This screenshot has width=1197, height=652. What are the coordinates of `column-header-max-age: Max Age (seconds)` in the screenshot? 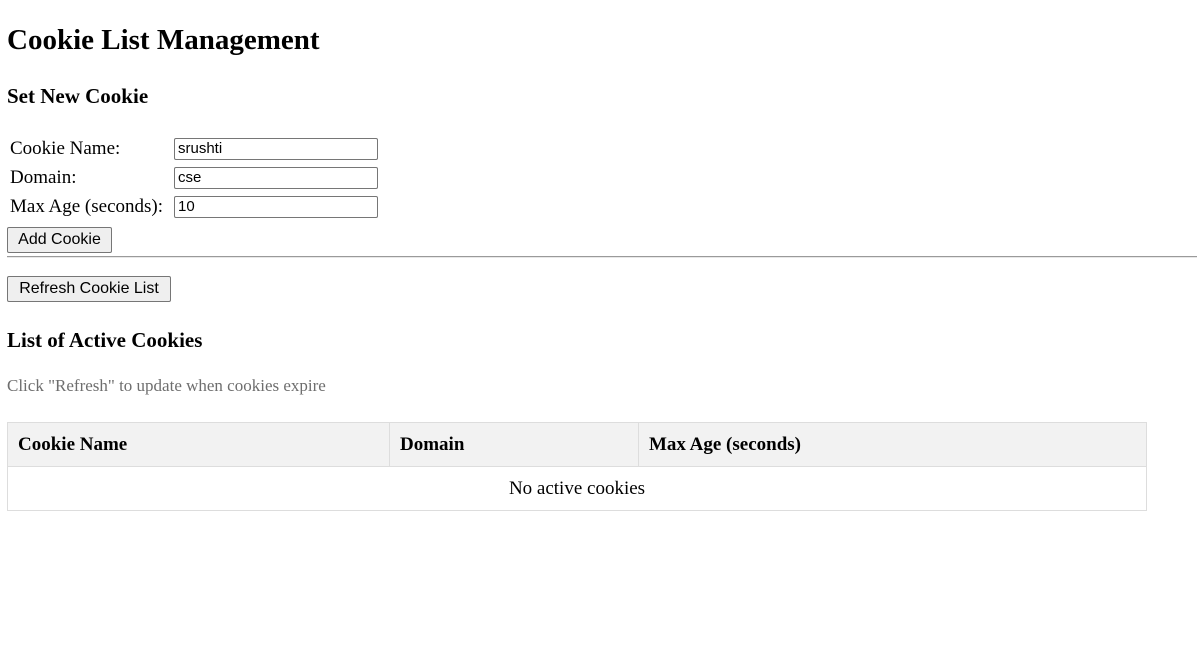 It's located at (892, 444).